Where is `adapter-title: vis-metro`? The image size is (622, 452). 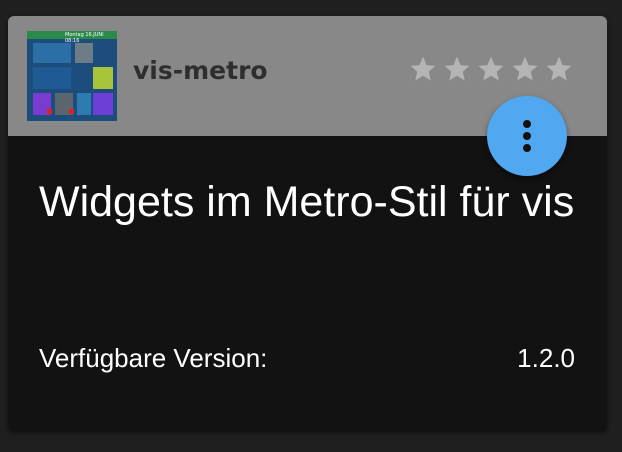
adapter-title: vis-metro is located at coordinates (200, 70).